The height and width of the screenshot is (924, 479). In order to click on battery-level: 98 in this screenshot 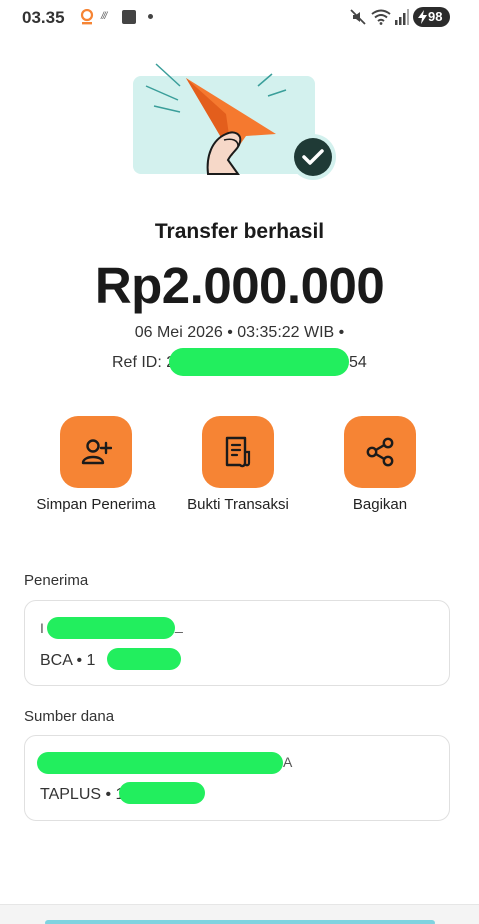, I will do `click(435, 16)`.